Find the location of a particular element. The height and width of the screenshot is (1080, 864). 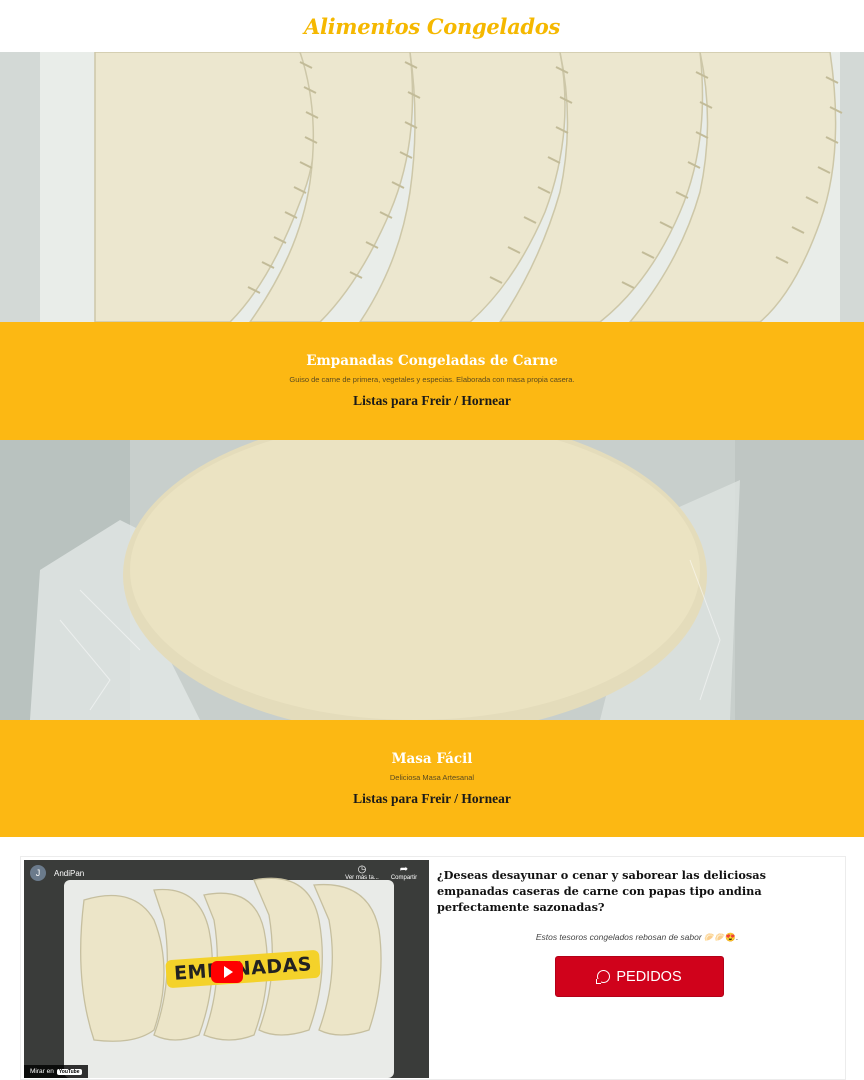

watch-on-youtube: Mirar en YouTube is located at coordinates (56, 1071).